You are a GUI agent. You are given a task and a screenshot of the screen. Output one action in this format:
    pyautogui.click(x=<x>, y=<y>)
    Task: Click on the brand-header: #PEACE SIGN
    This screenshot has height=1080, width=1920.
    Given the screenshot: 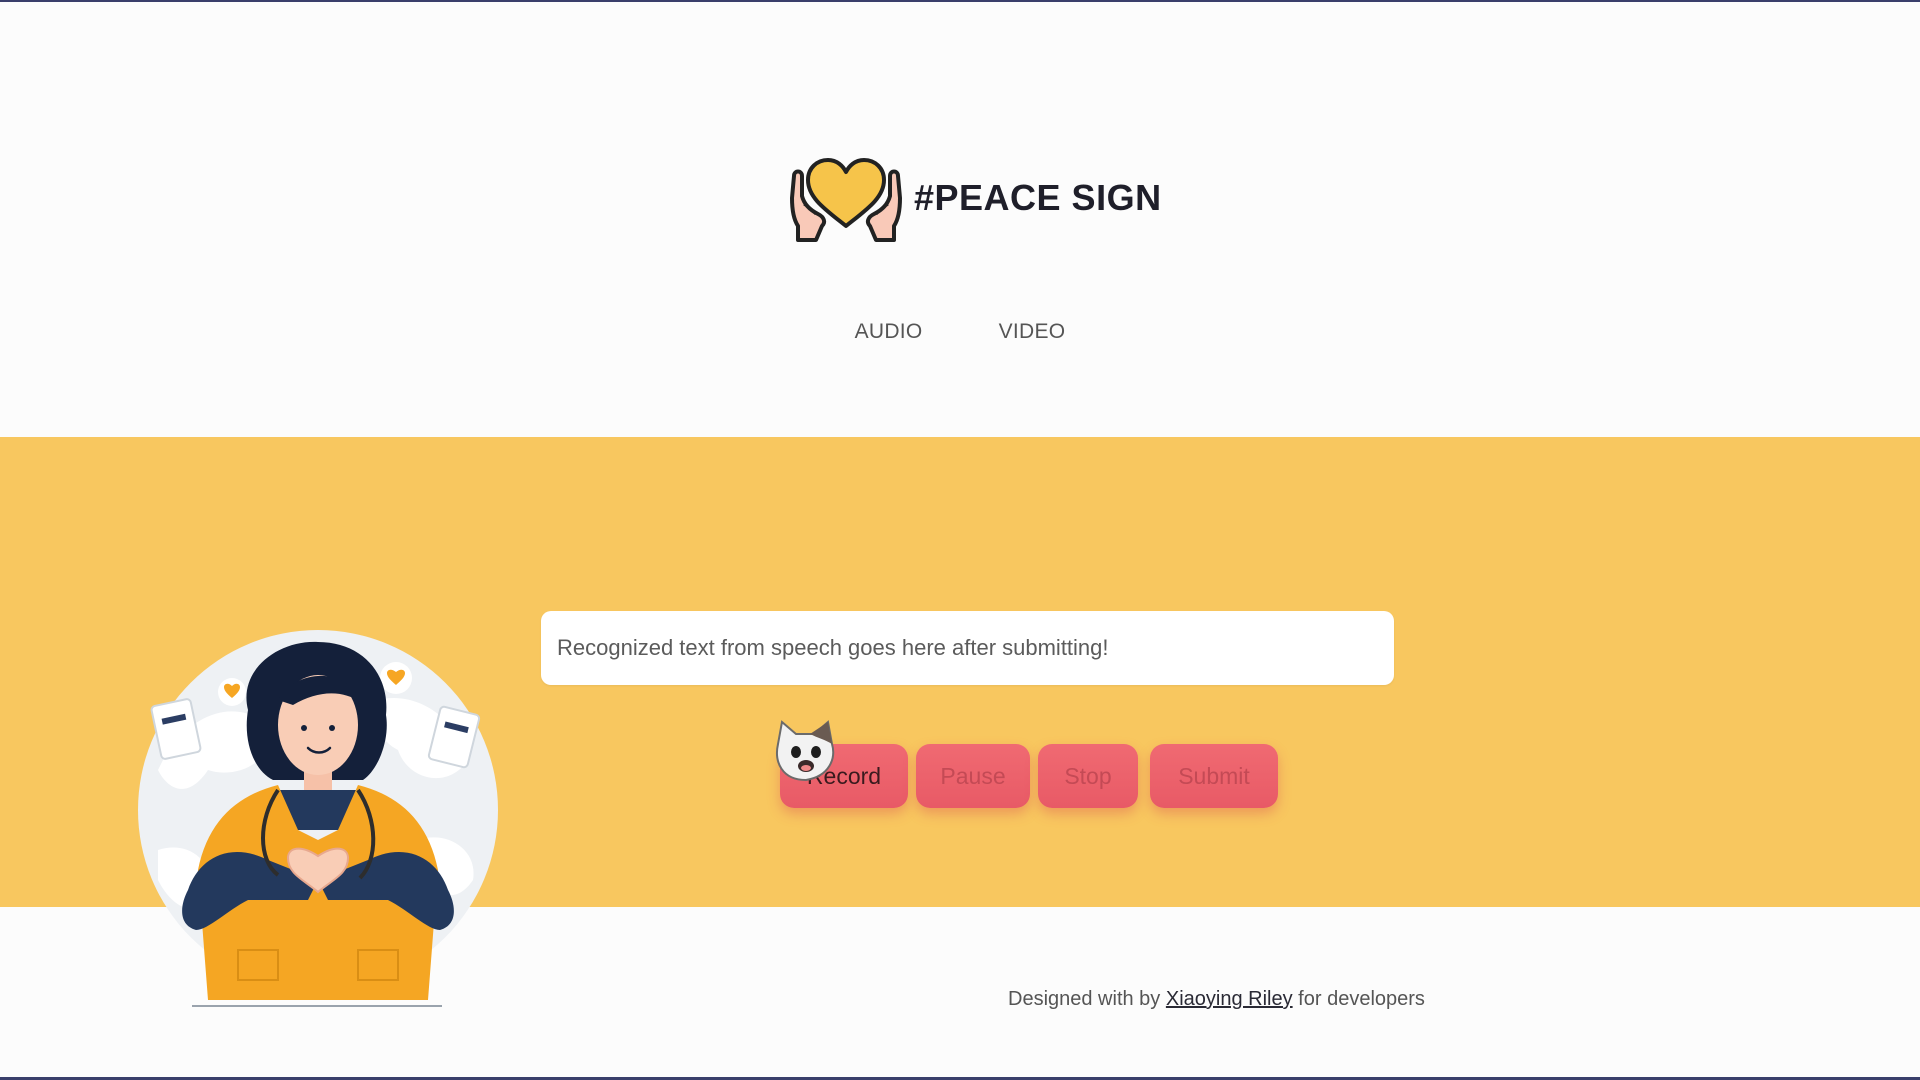 What is the action you would take?
    pyautogui.click(x=974, y=198)
    